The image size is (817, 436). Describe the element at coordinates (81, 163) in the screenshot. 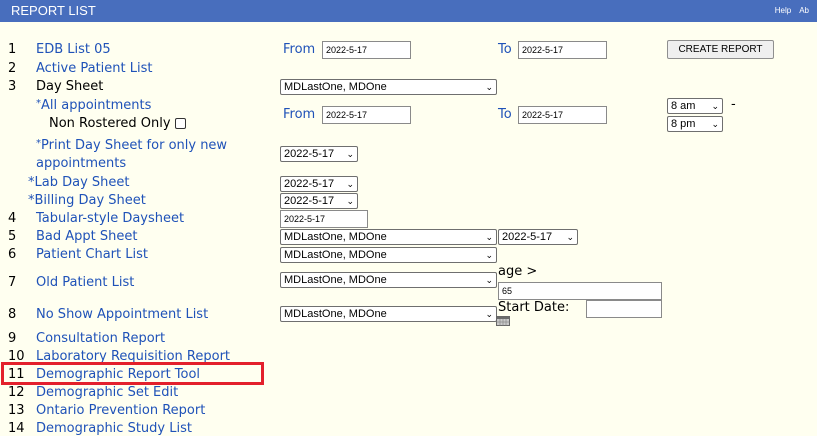

I see `print-day-sheet-label-line2: appointments` at that location.